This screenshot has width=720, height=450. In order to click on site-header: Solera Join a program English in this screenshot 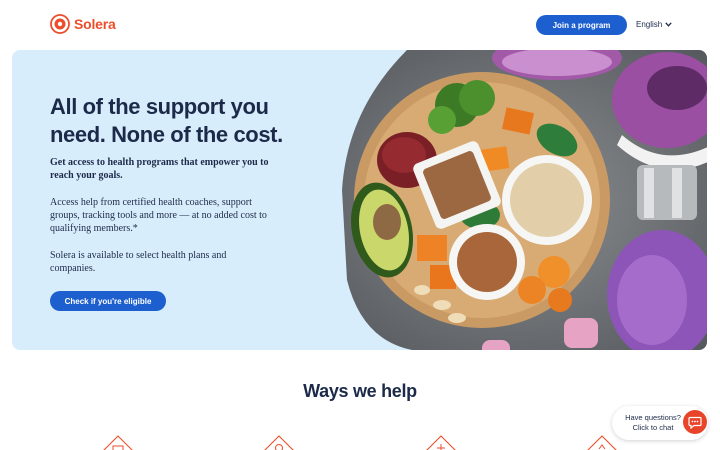, I will do `click(360, 25)`.